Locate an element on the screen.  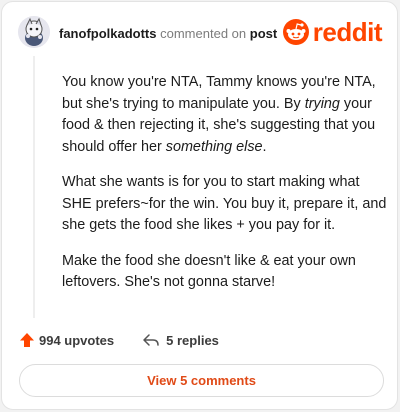
arrow-up-icon is located at coordinates (27, 340).